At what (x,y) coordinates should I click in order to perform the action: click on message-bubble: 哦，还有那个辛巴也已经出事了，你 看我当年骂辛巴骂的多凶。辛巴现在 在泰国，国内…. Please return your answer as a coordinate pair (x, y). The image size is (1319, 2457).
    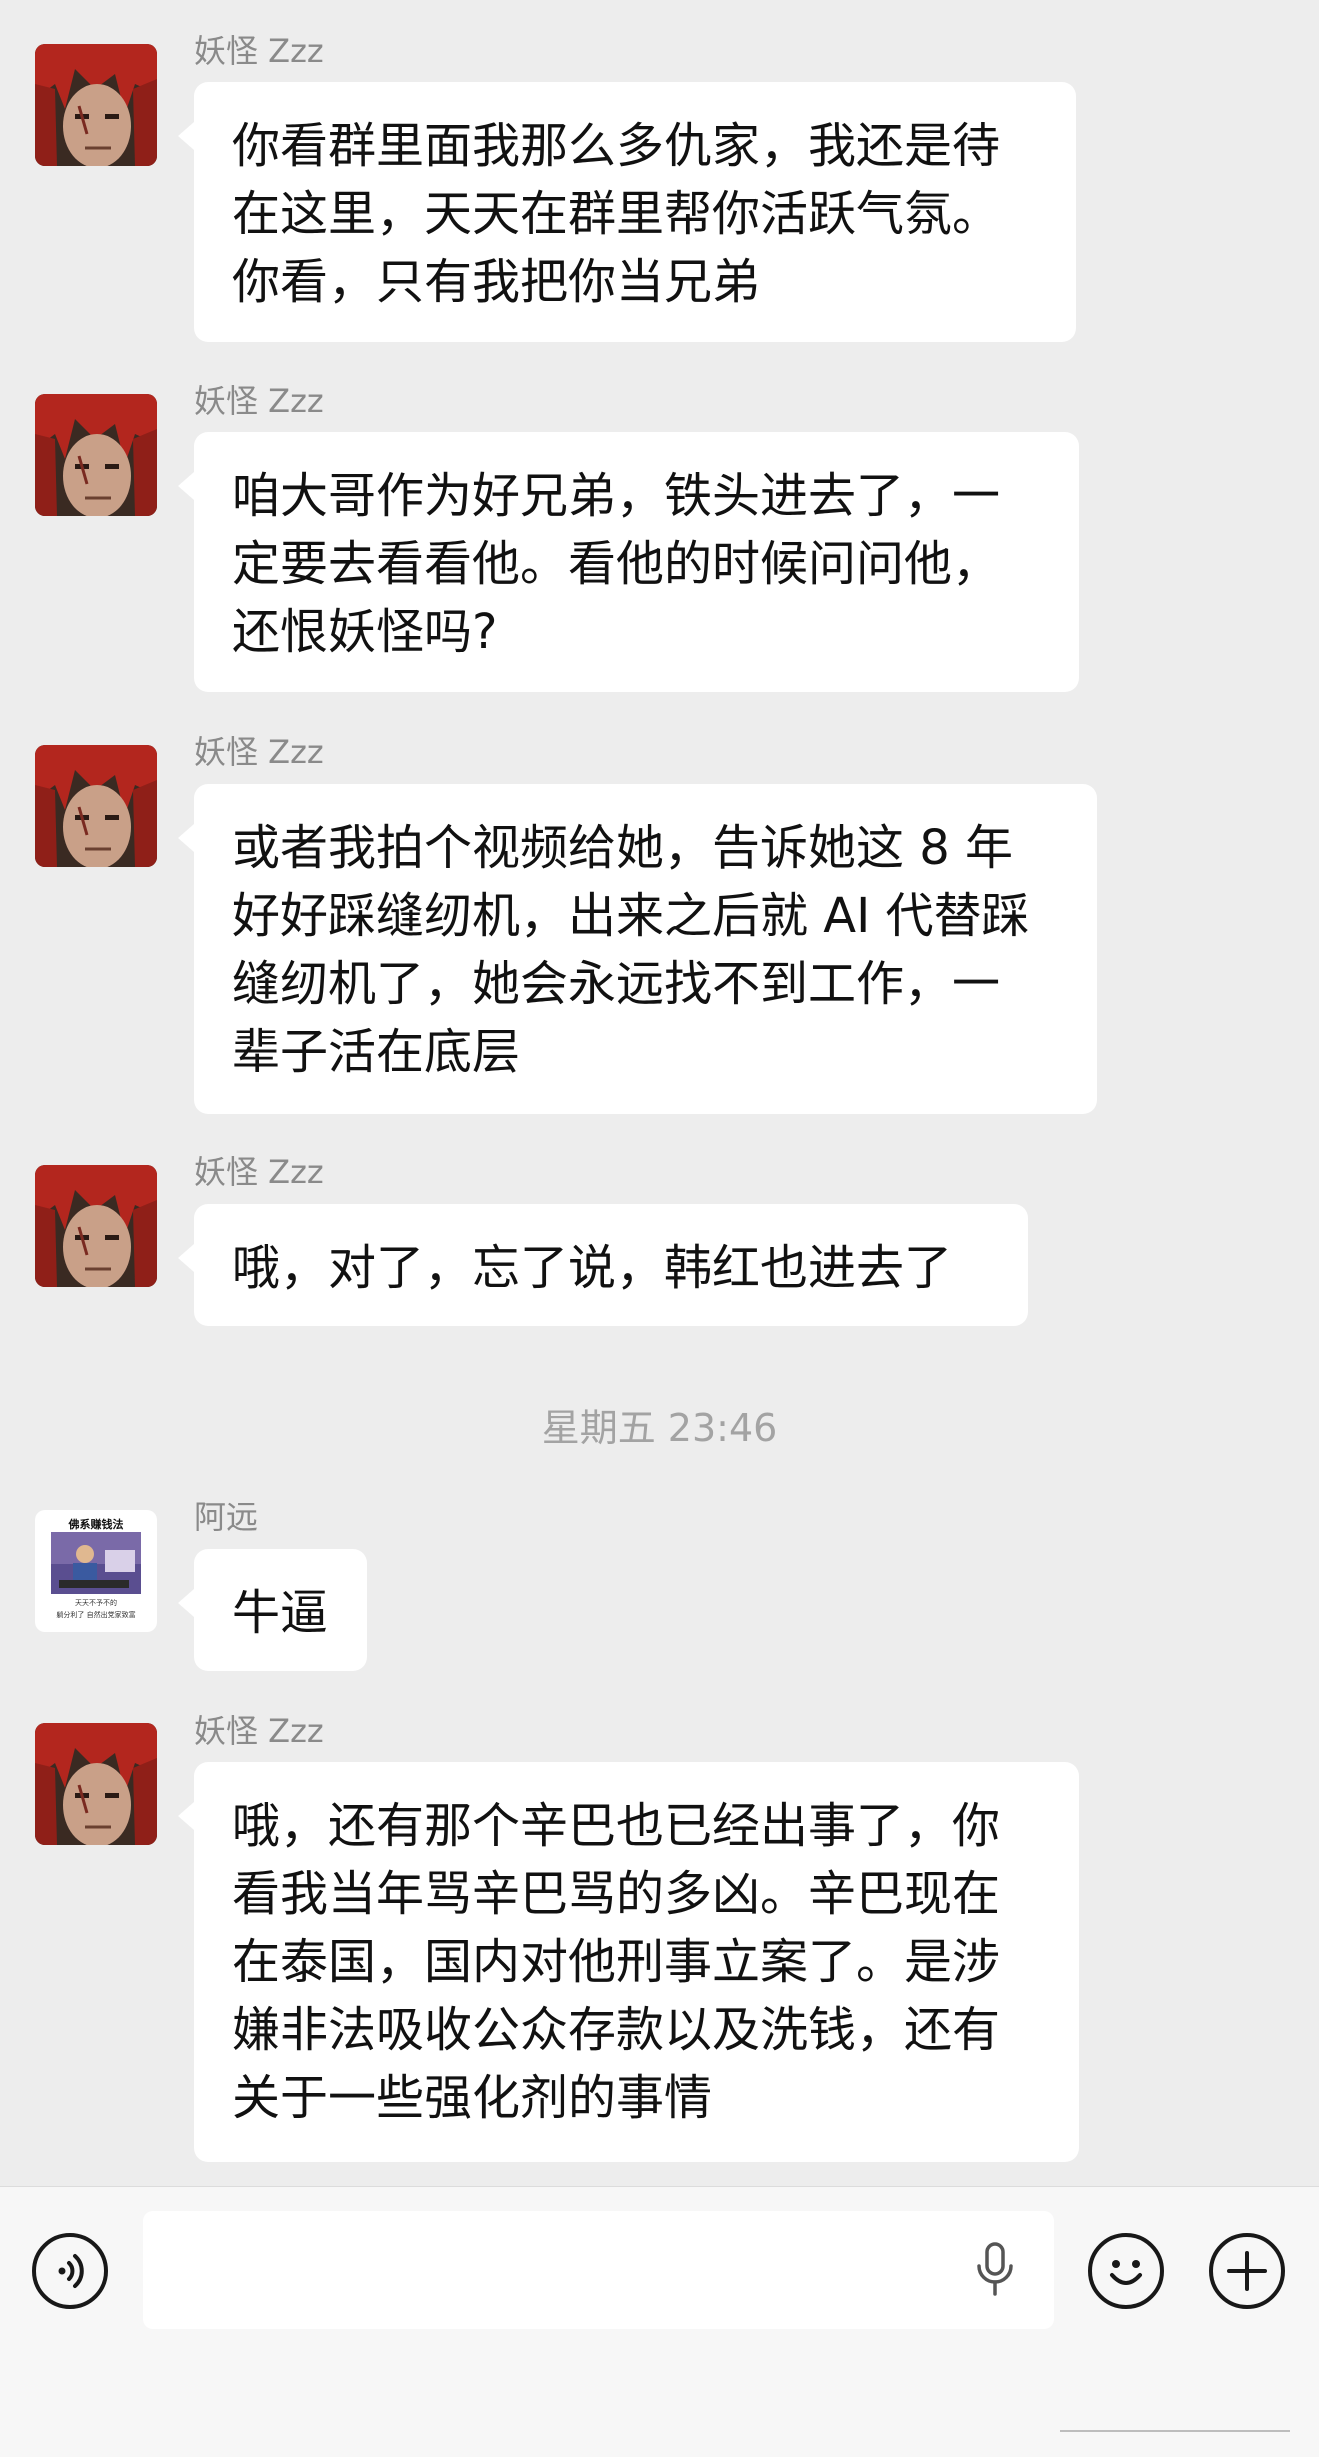
    Looking at the image, I should click on (628, 1962).